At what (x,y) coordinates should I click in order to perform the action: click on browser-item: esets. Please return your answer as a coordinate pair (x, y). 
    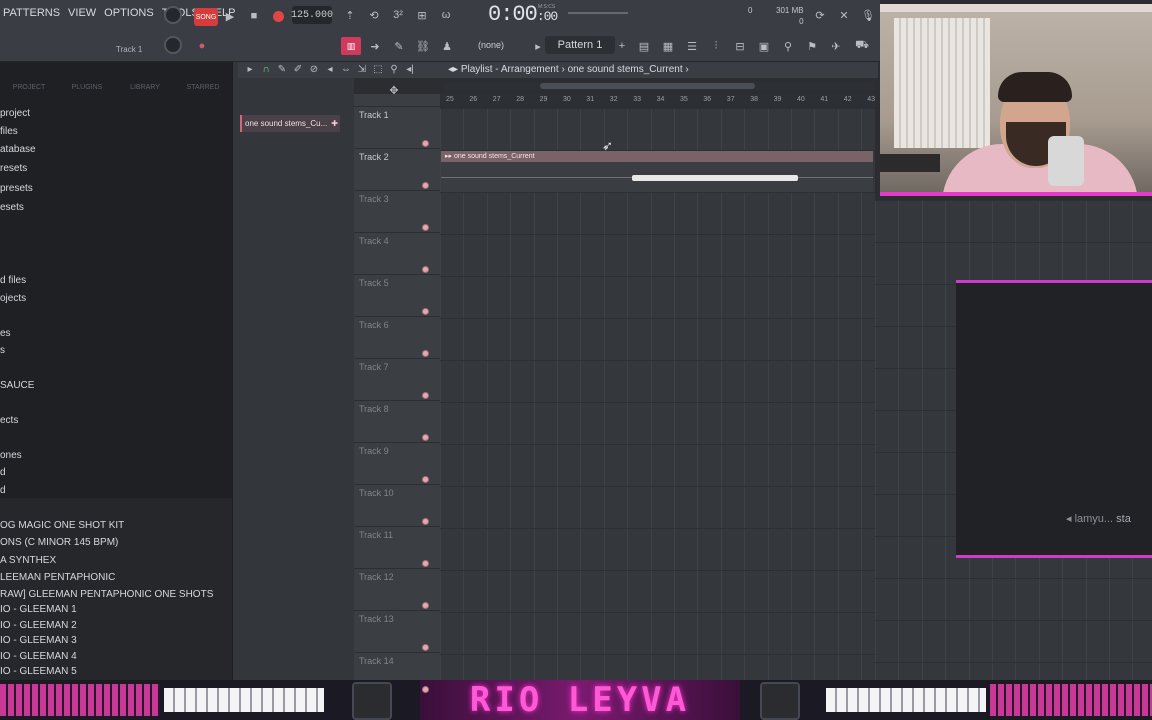
    Looking at the image, I should click on (12, 207).